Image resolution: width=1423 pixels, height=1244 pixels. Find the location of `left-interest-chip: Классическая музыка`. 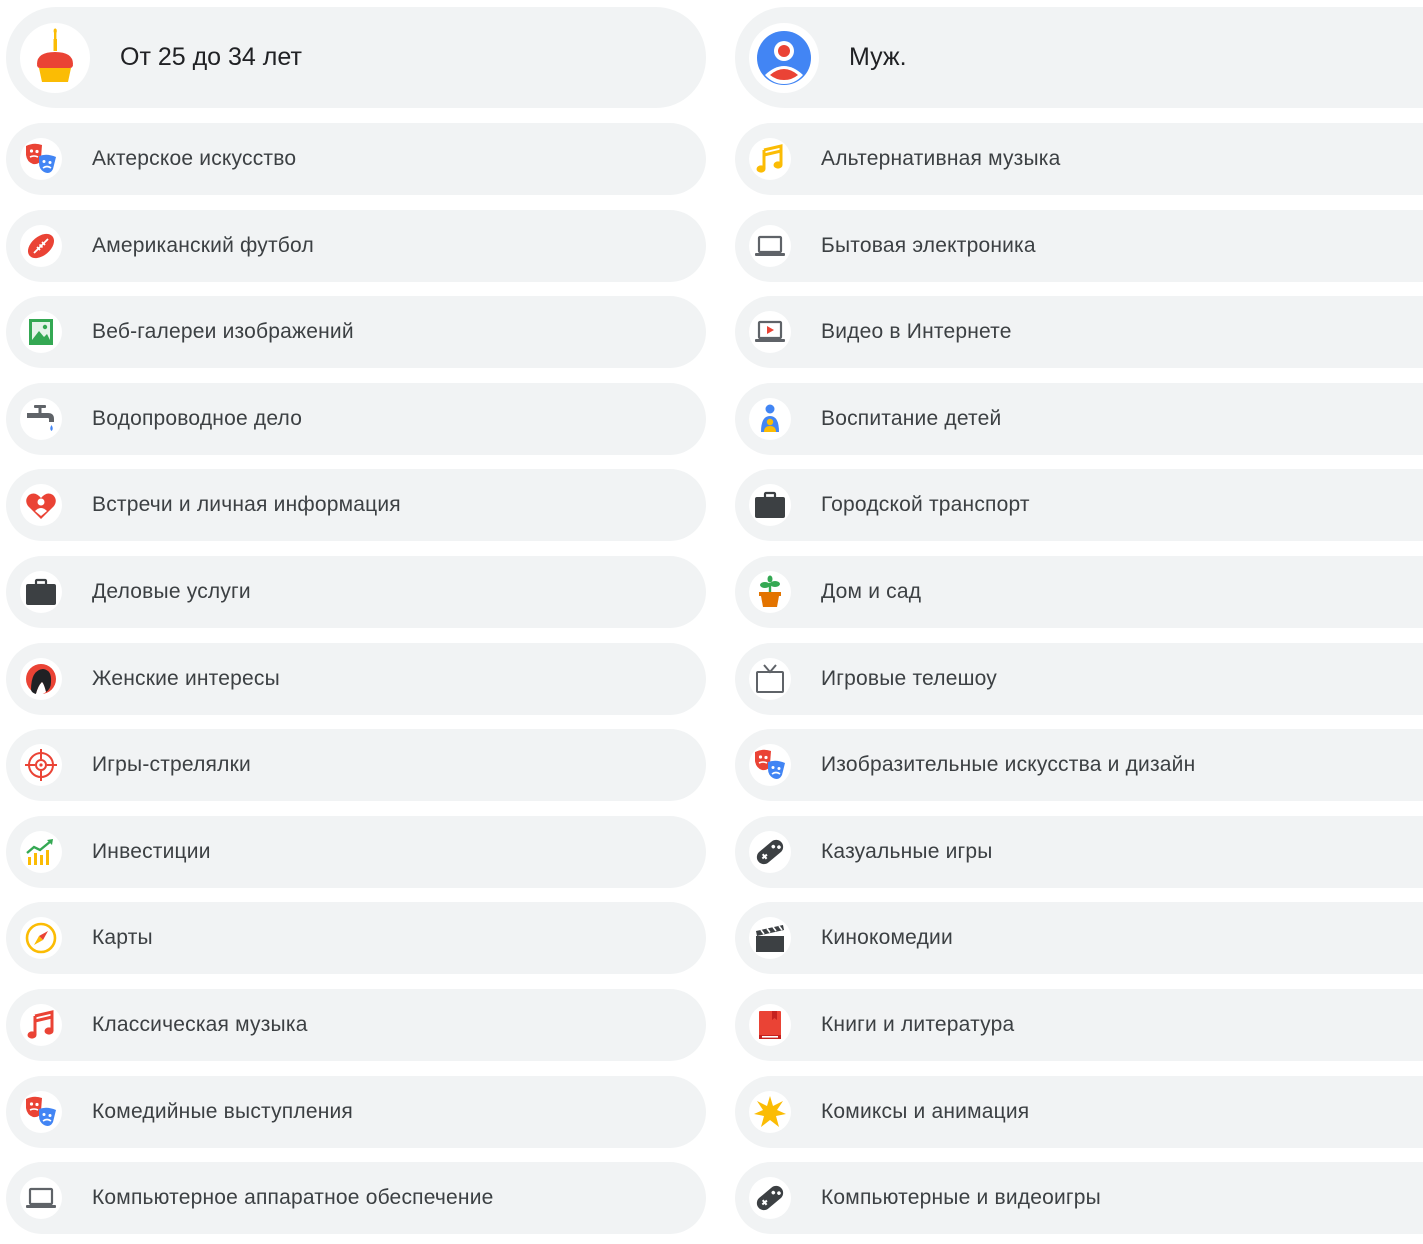

left-interest-chip: Классическая музыка is located at coordinates (356, 1025).